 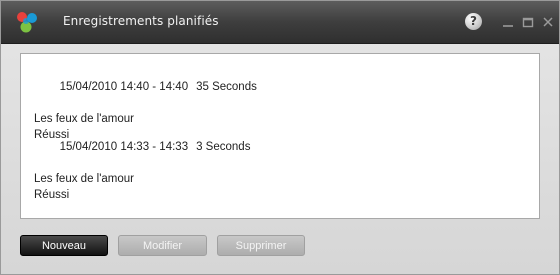 What do you see at coordinates (52, 195) in the screenshot?
I see `recording-status: Réussi` at bounding box center [52, 195].